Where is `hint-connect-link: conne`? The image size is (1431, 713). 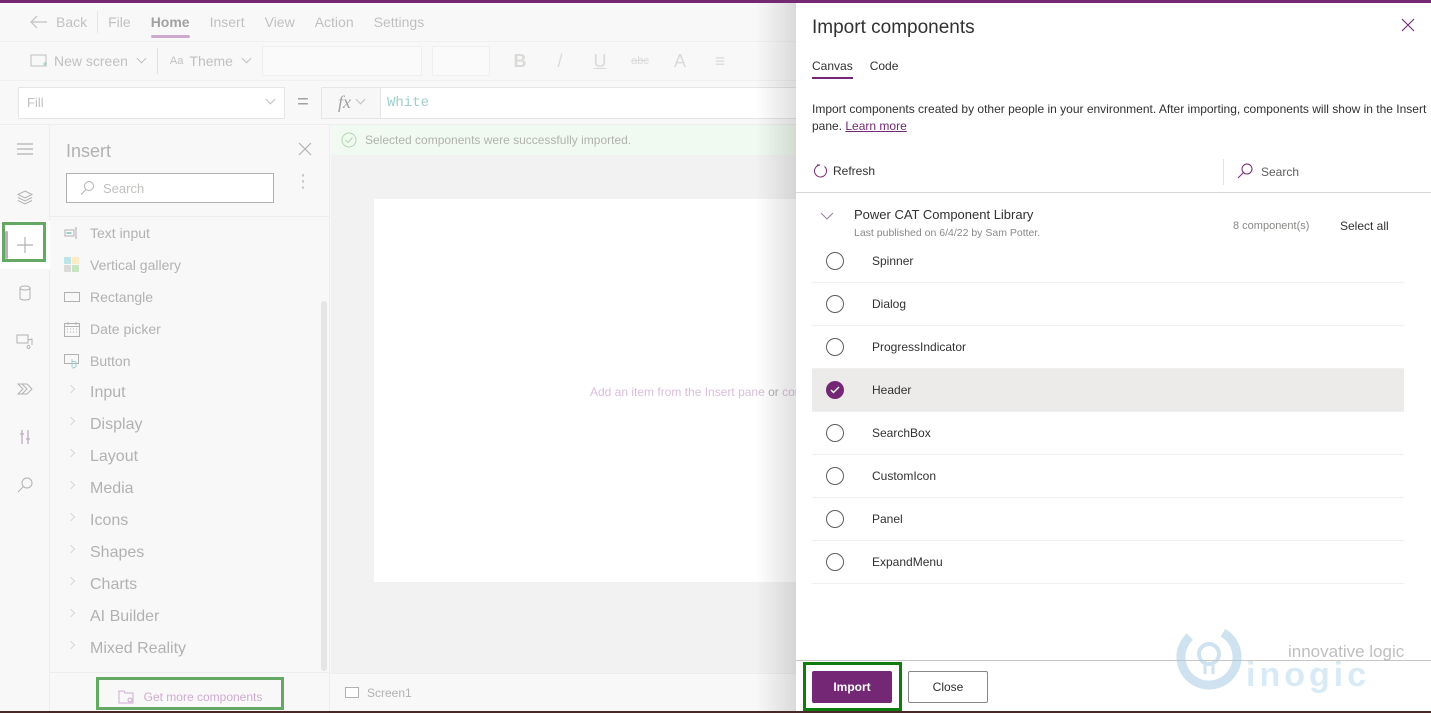 hint-connect-link: conne is located at coordinates (789, 392).